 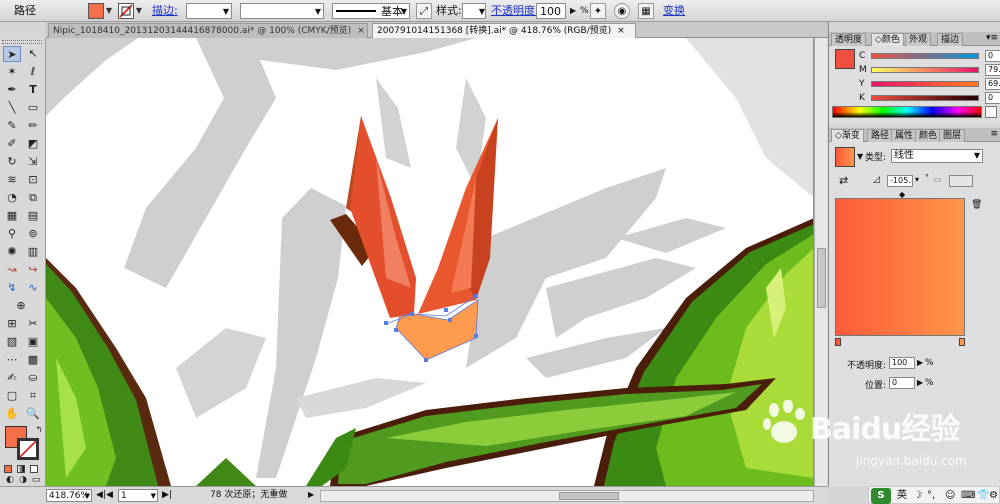 What do you see at coordinates (33, 198) in the screenshot?
I see `perspective-icon: ⧉` at bounding box center [33, 198].